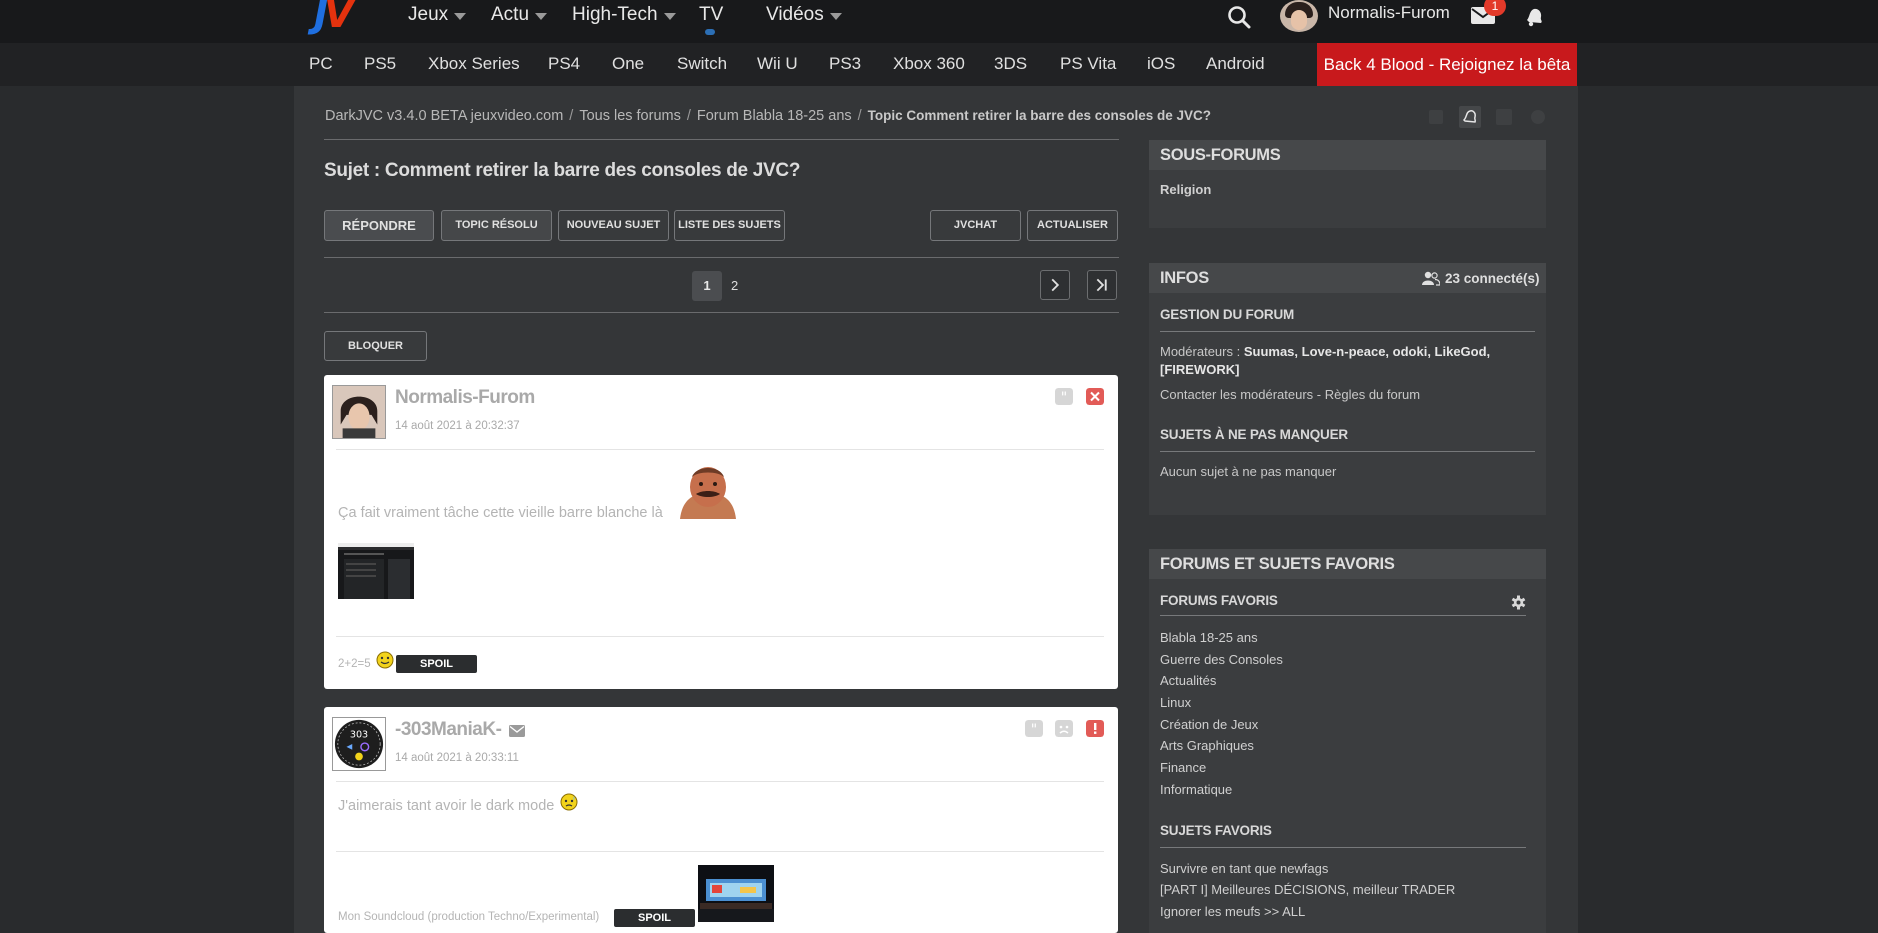  Describe the element at coordinates (1235, 64) in the screenshot. I see `console-link-android: Android` at that location.